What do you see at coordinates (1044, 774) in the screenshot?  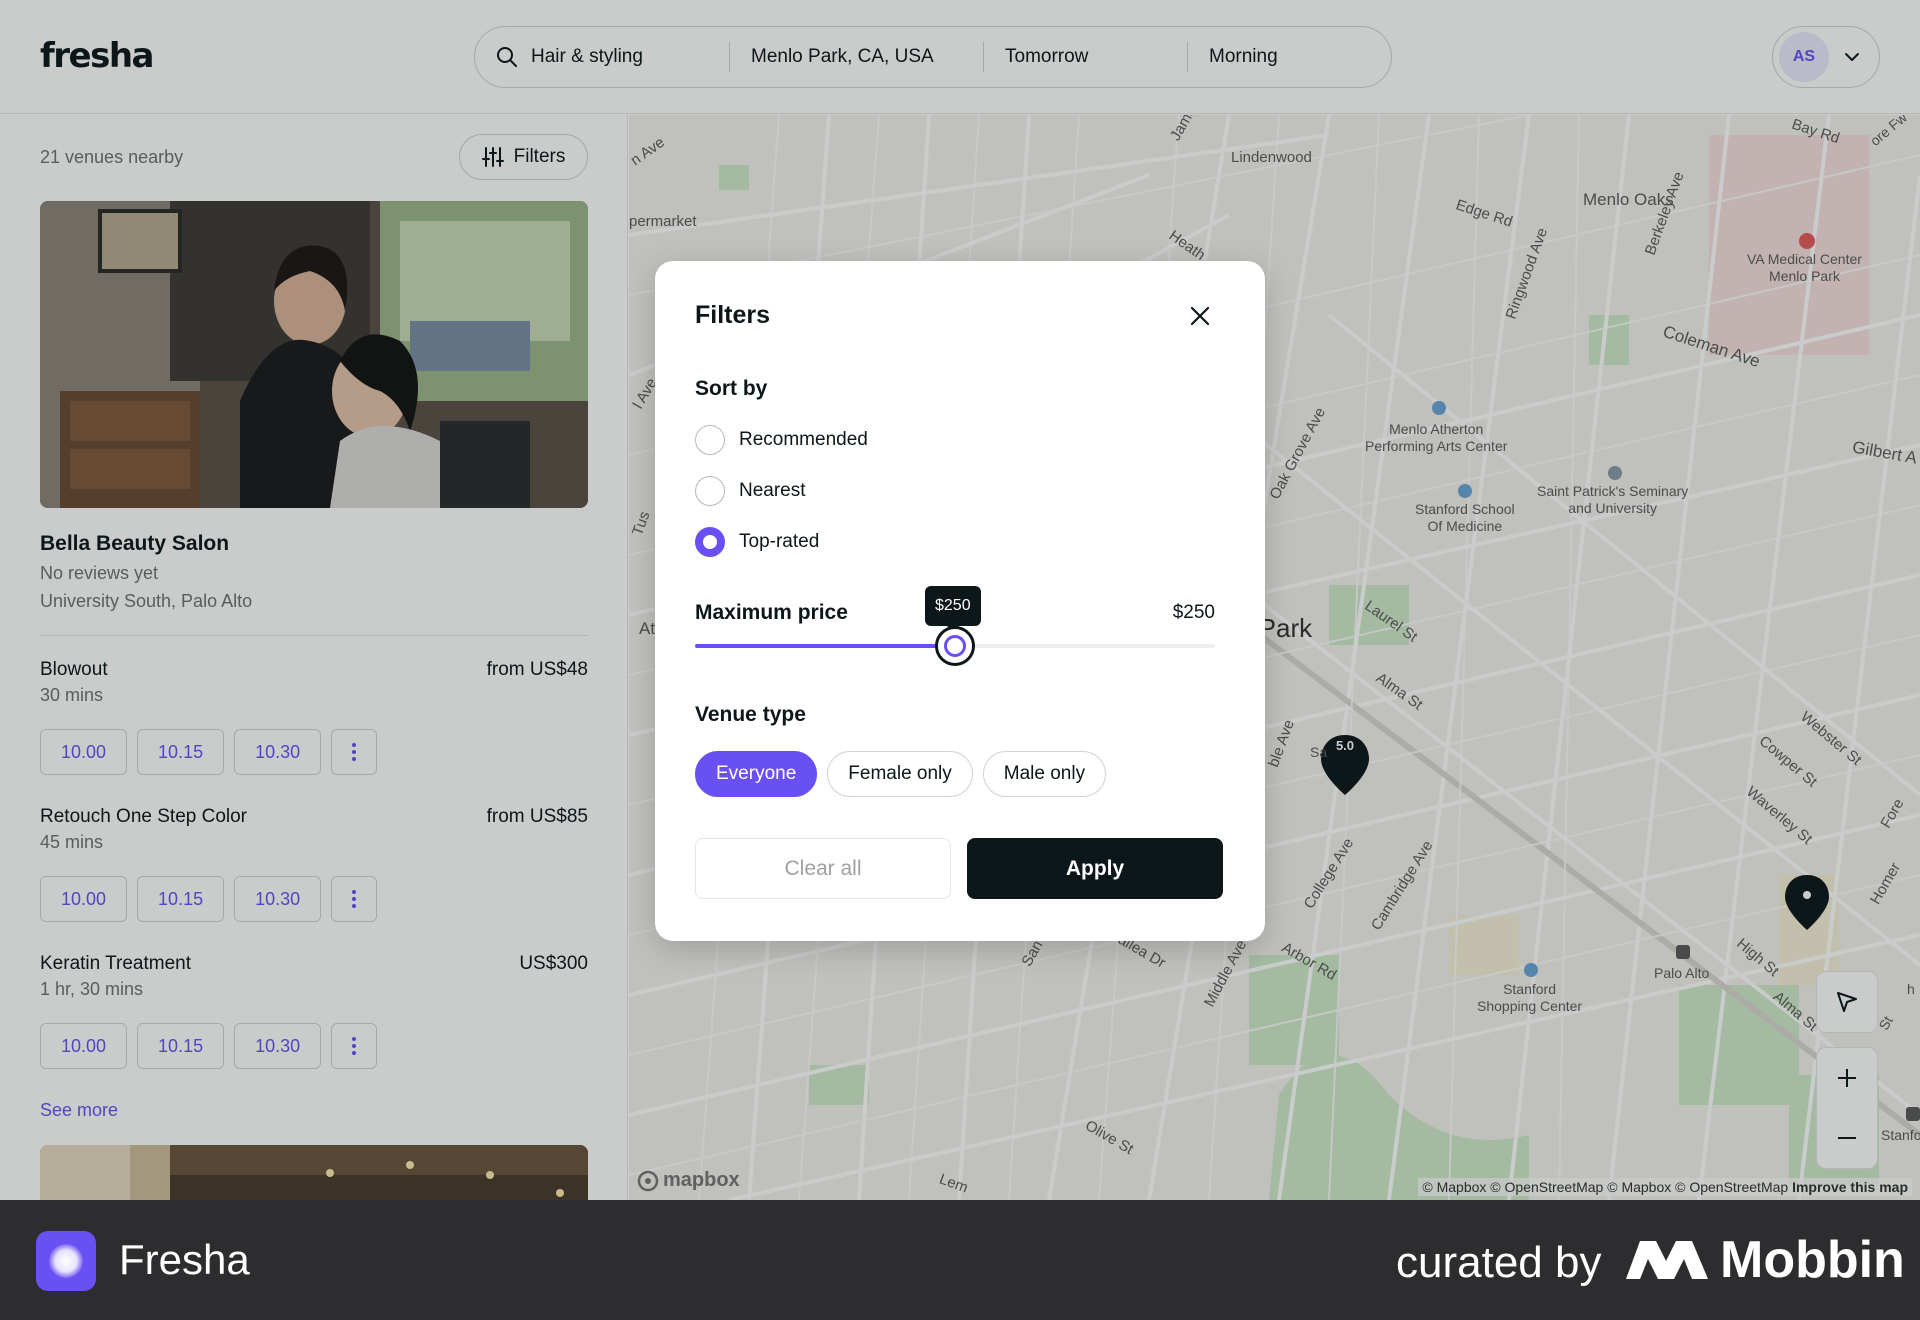 I see `venue-type-male-only: Male only` at bounding box center [1044, 774].